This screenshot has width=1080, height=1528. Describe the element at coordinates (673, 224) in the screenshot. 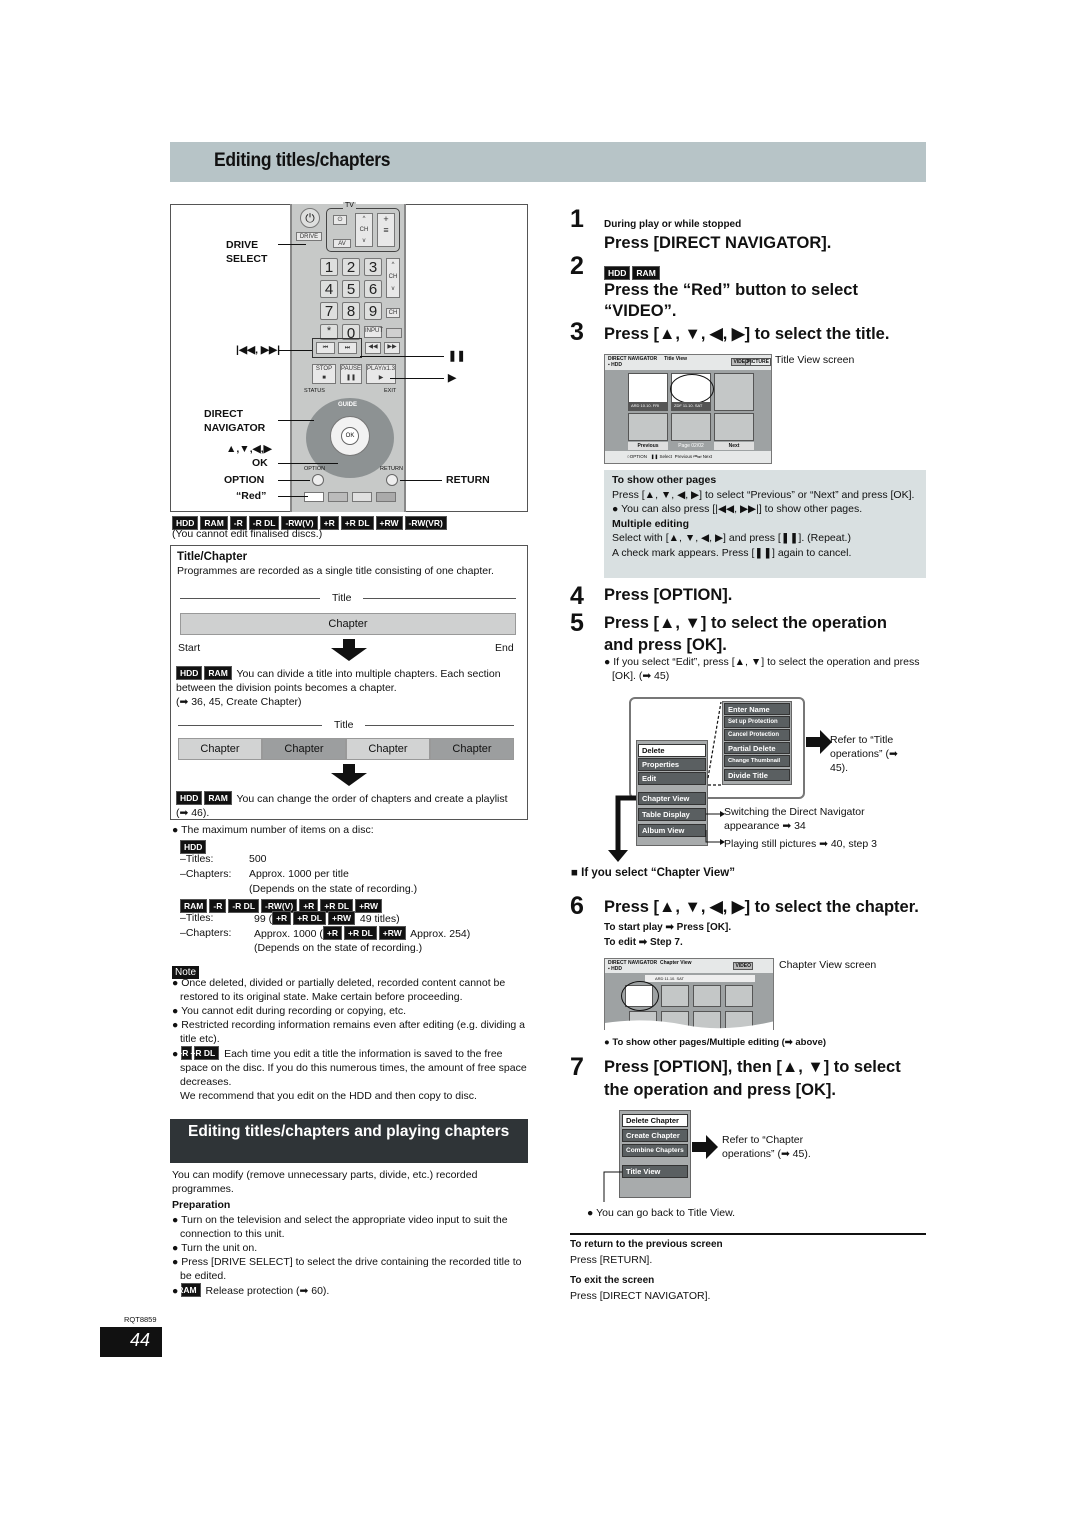

I see `step-1-condition: During play or while stopped` at that location.